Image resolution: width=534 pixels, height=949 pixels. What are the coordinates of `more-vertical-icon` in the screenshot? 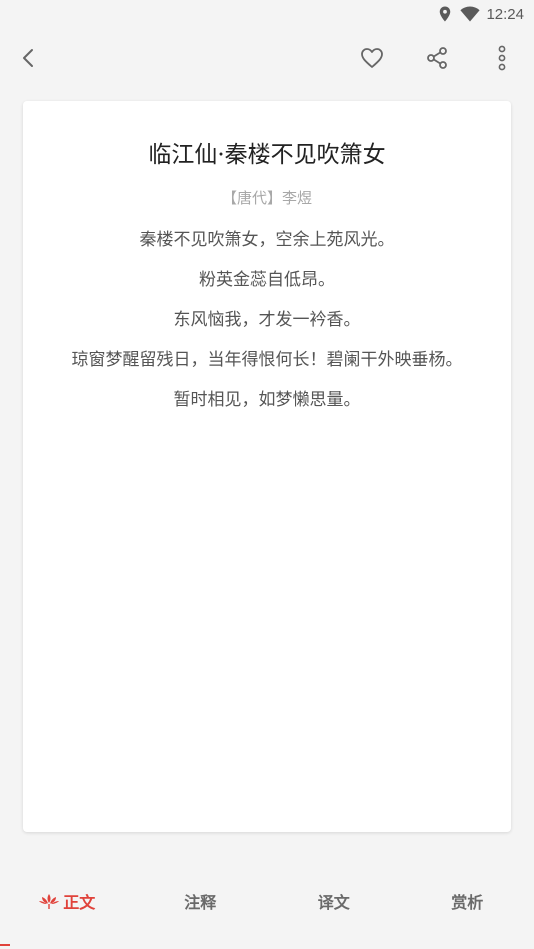 It's located at (502, 58).